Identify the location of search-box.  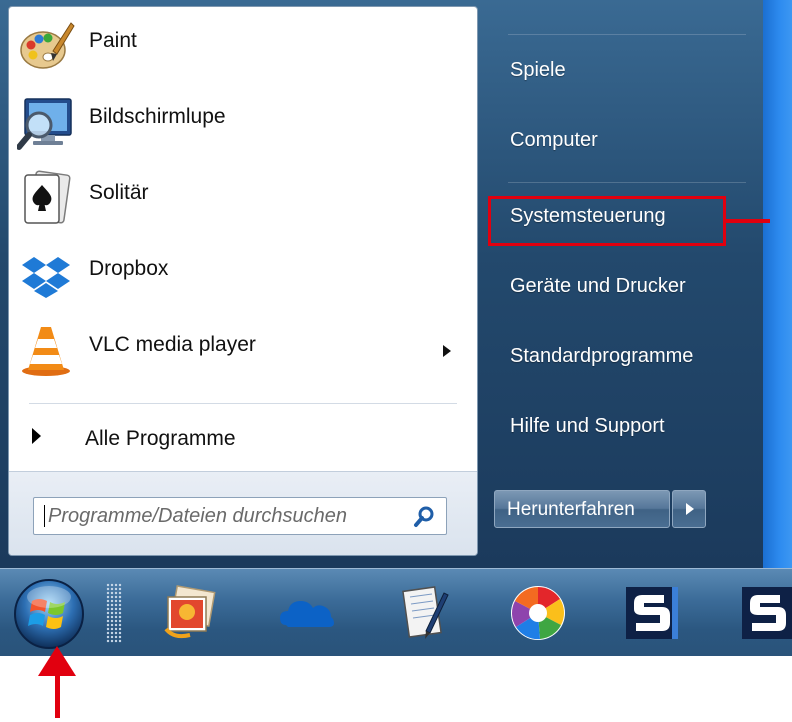
(240, 516).